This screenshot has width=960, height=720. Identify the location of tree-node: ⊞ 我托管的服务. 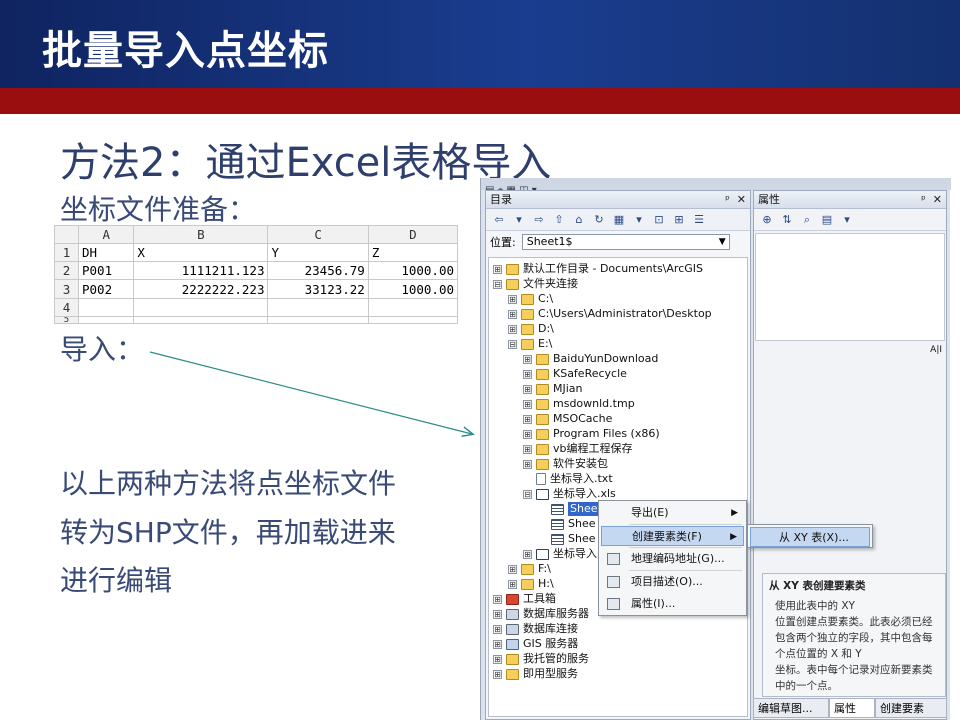
(541, 659).